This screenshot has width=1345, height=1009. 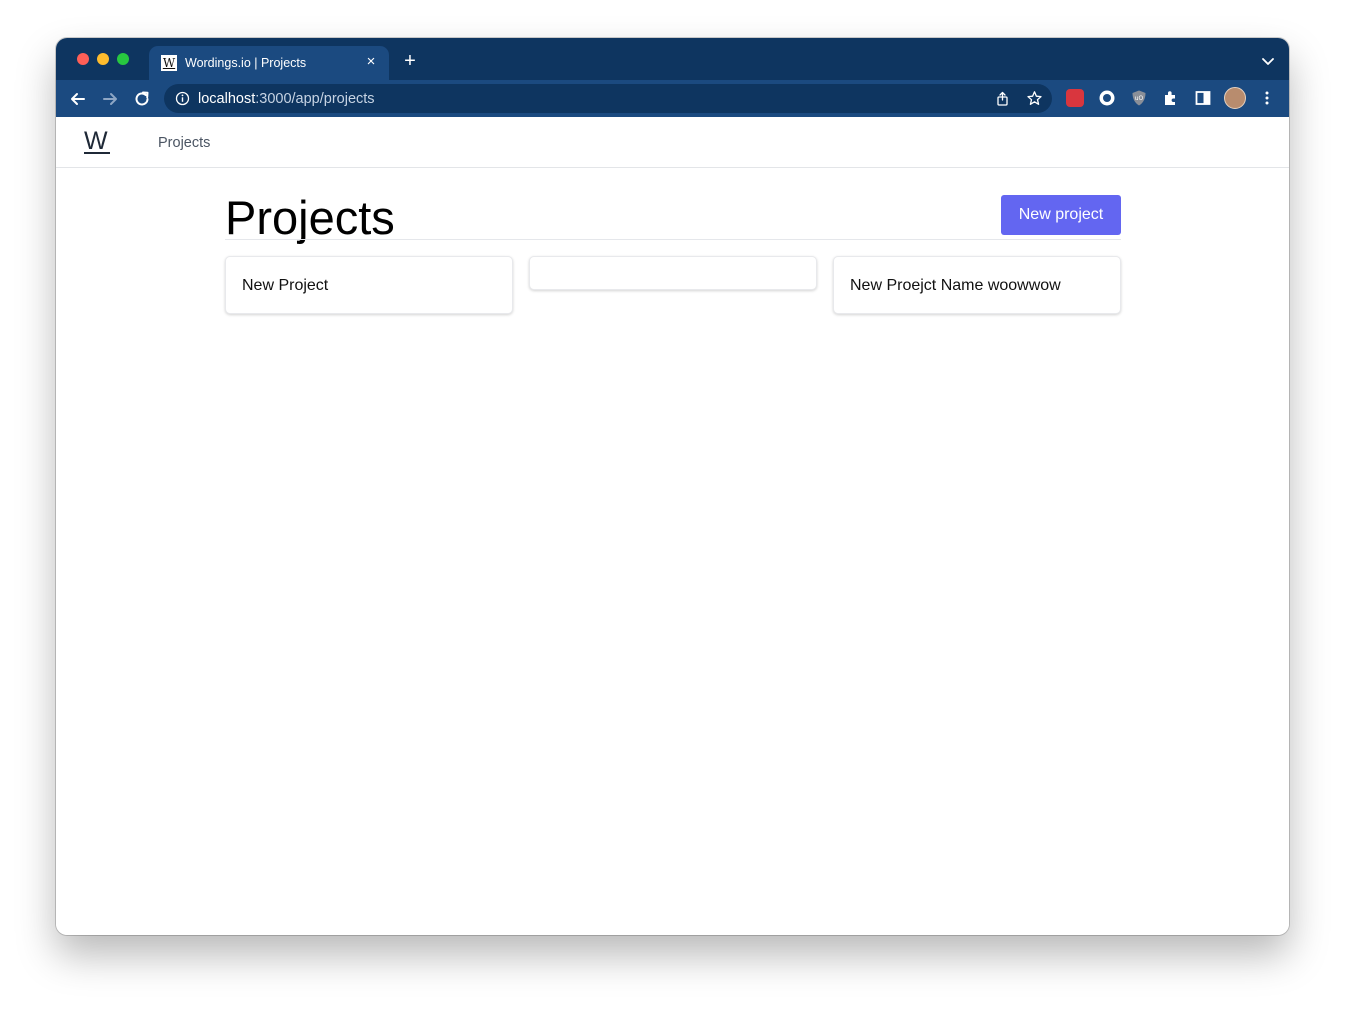 What do you see at coordinates (97, 153) in the screenshot?
I see `logo-underline` at bounding box center [97, 153].